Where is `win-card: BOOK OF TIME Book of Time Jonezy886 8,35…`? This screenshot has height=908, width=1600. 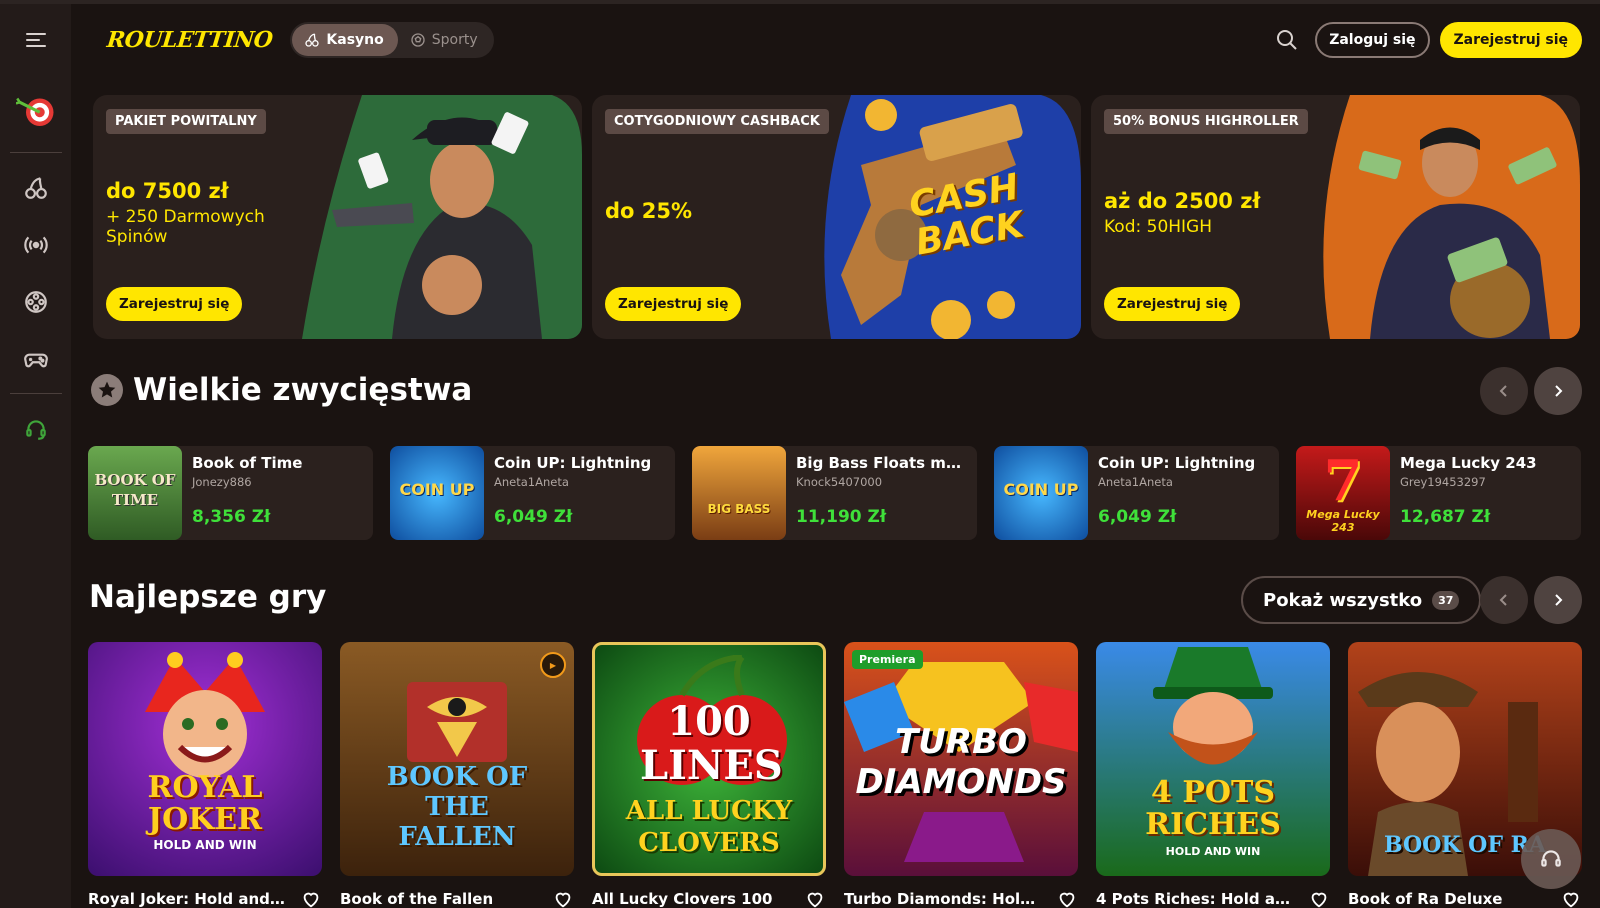
win-card: BOOK OF TIME Book of Time Jonezy886 8,35… is located at coordinates (230, 493).